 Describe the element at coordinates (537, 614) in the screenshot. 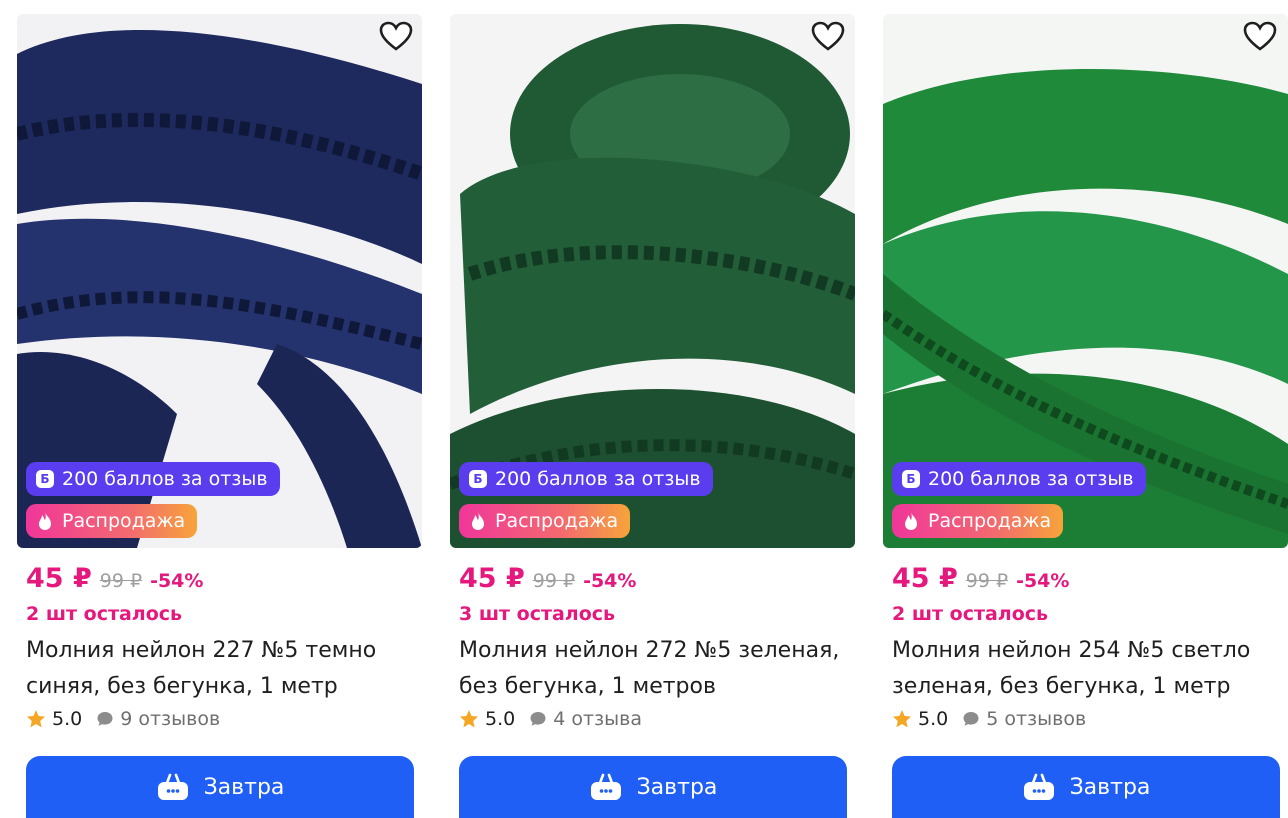

I see `stock-left: 3 шт осталось` at that location.